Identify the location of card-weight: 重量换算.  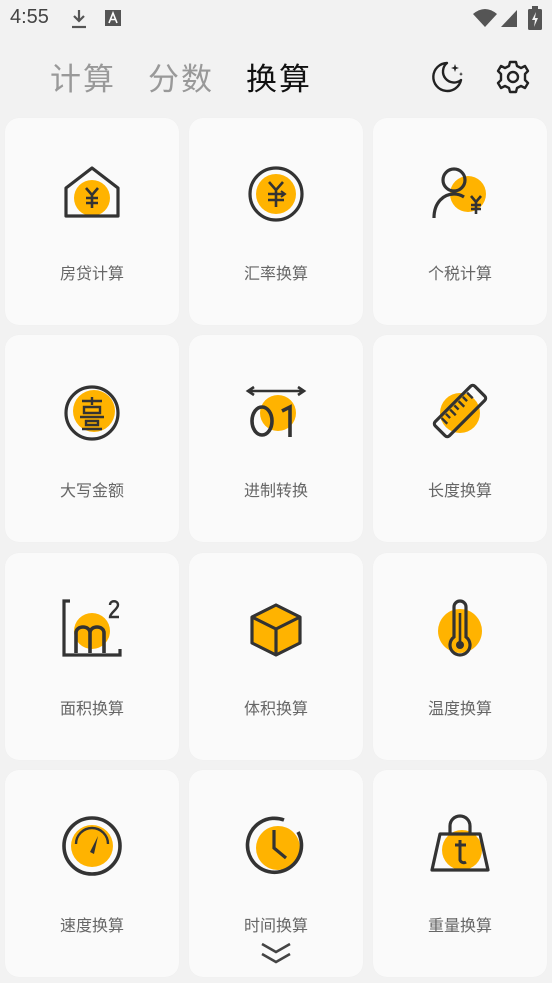
(460, 873).